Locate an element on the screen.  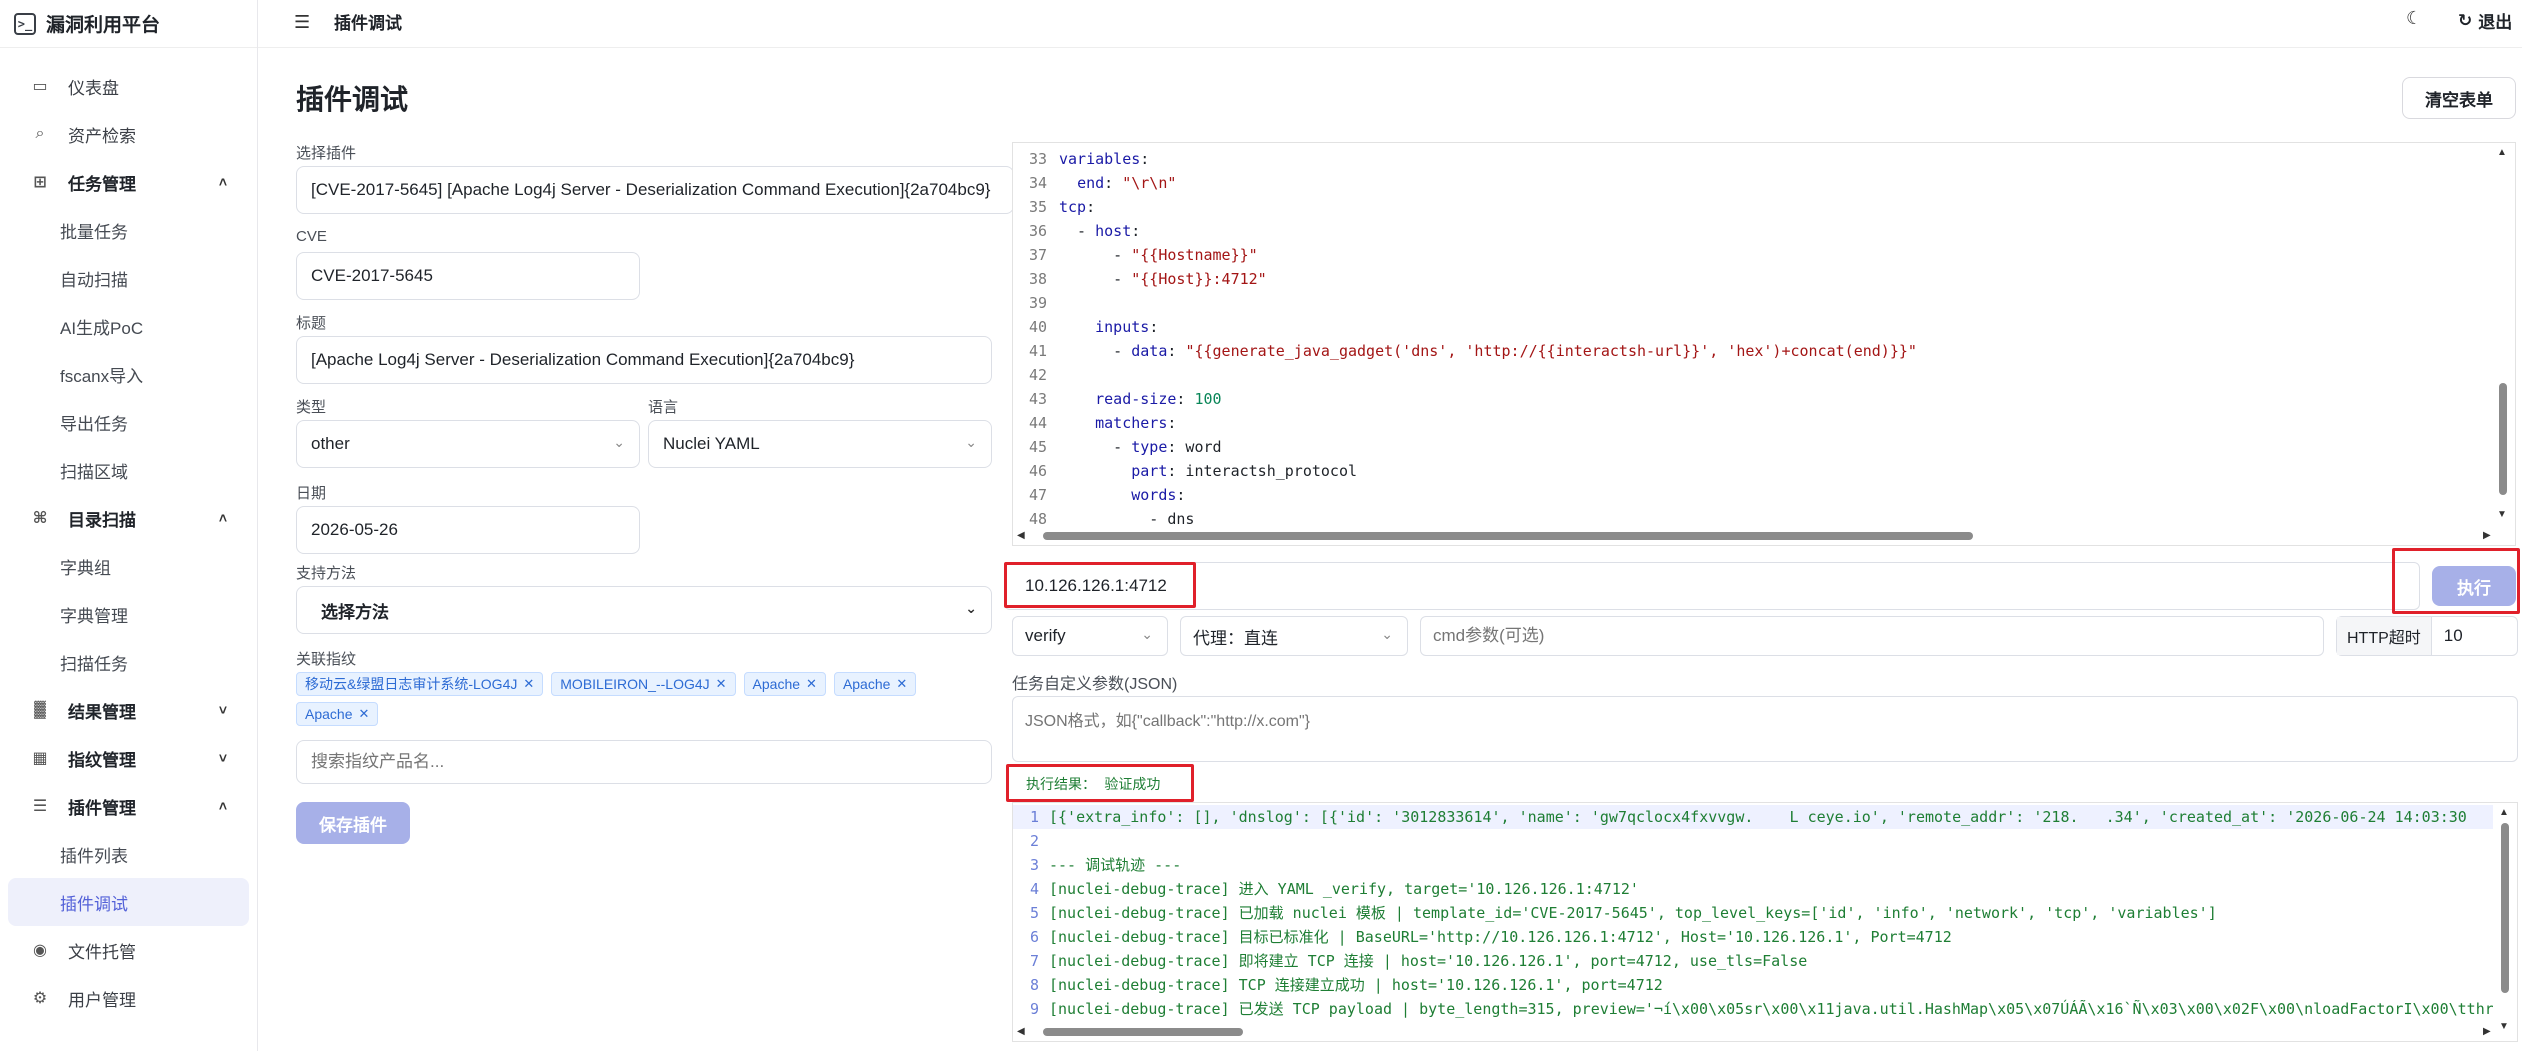
code-line: 35 tcp: is located at coordinates (1743, 207).